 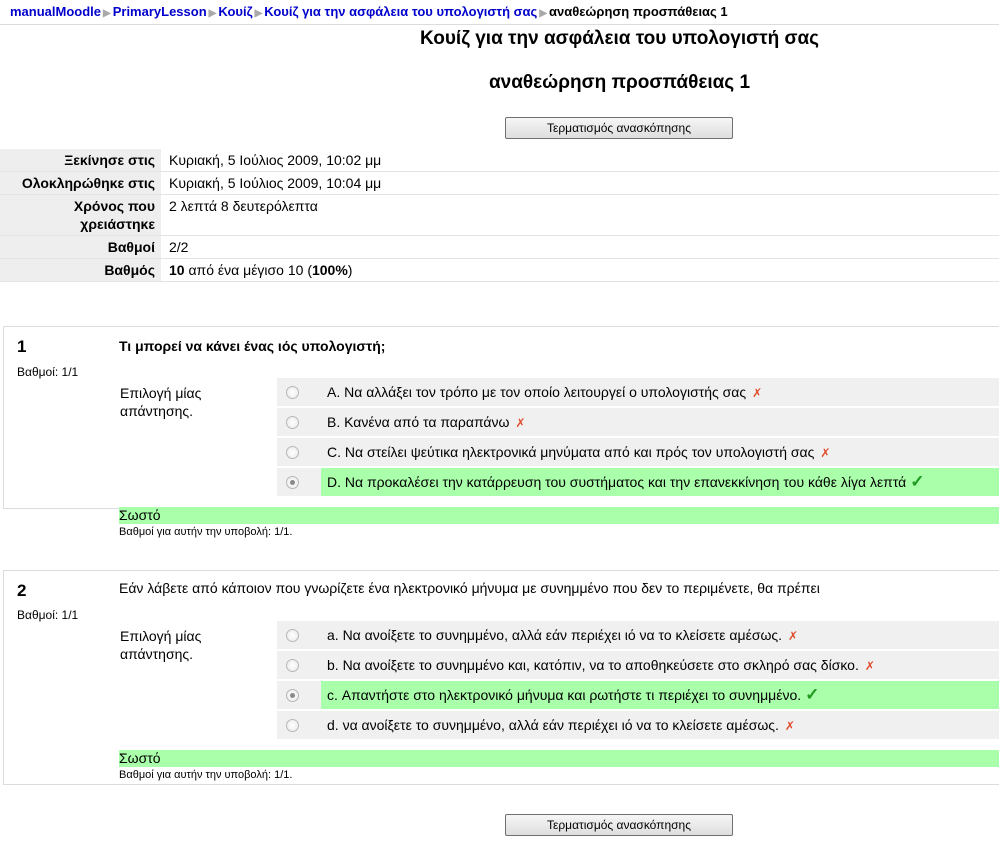 What do you see at coordinates (580, 215) in the screenshot?
I see `time-taken-value: 2 λεπτά 8 δευτερόλεπτα` at bounding box center [580, 215].